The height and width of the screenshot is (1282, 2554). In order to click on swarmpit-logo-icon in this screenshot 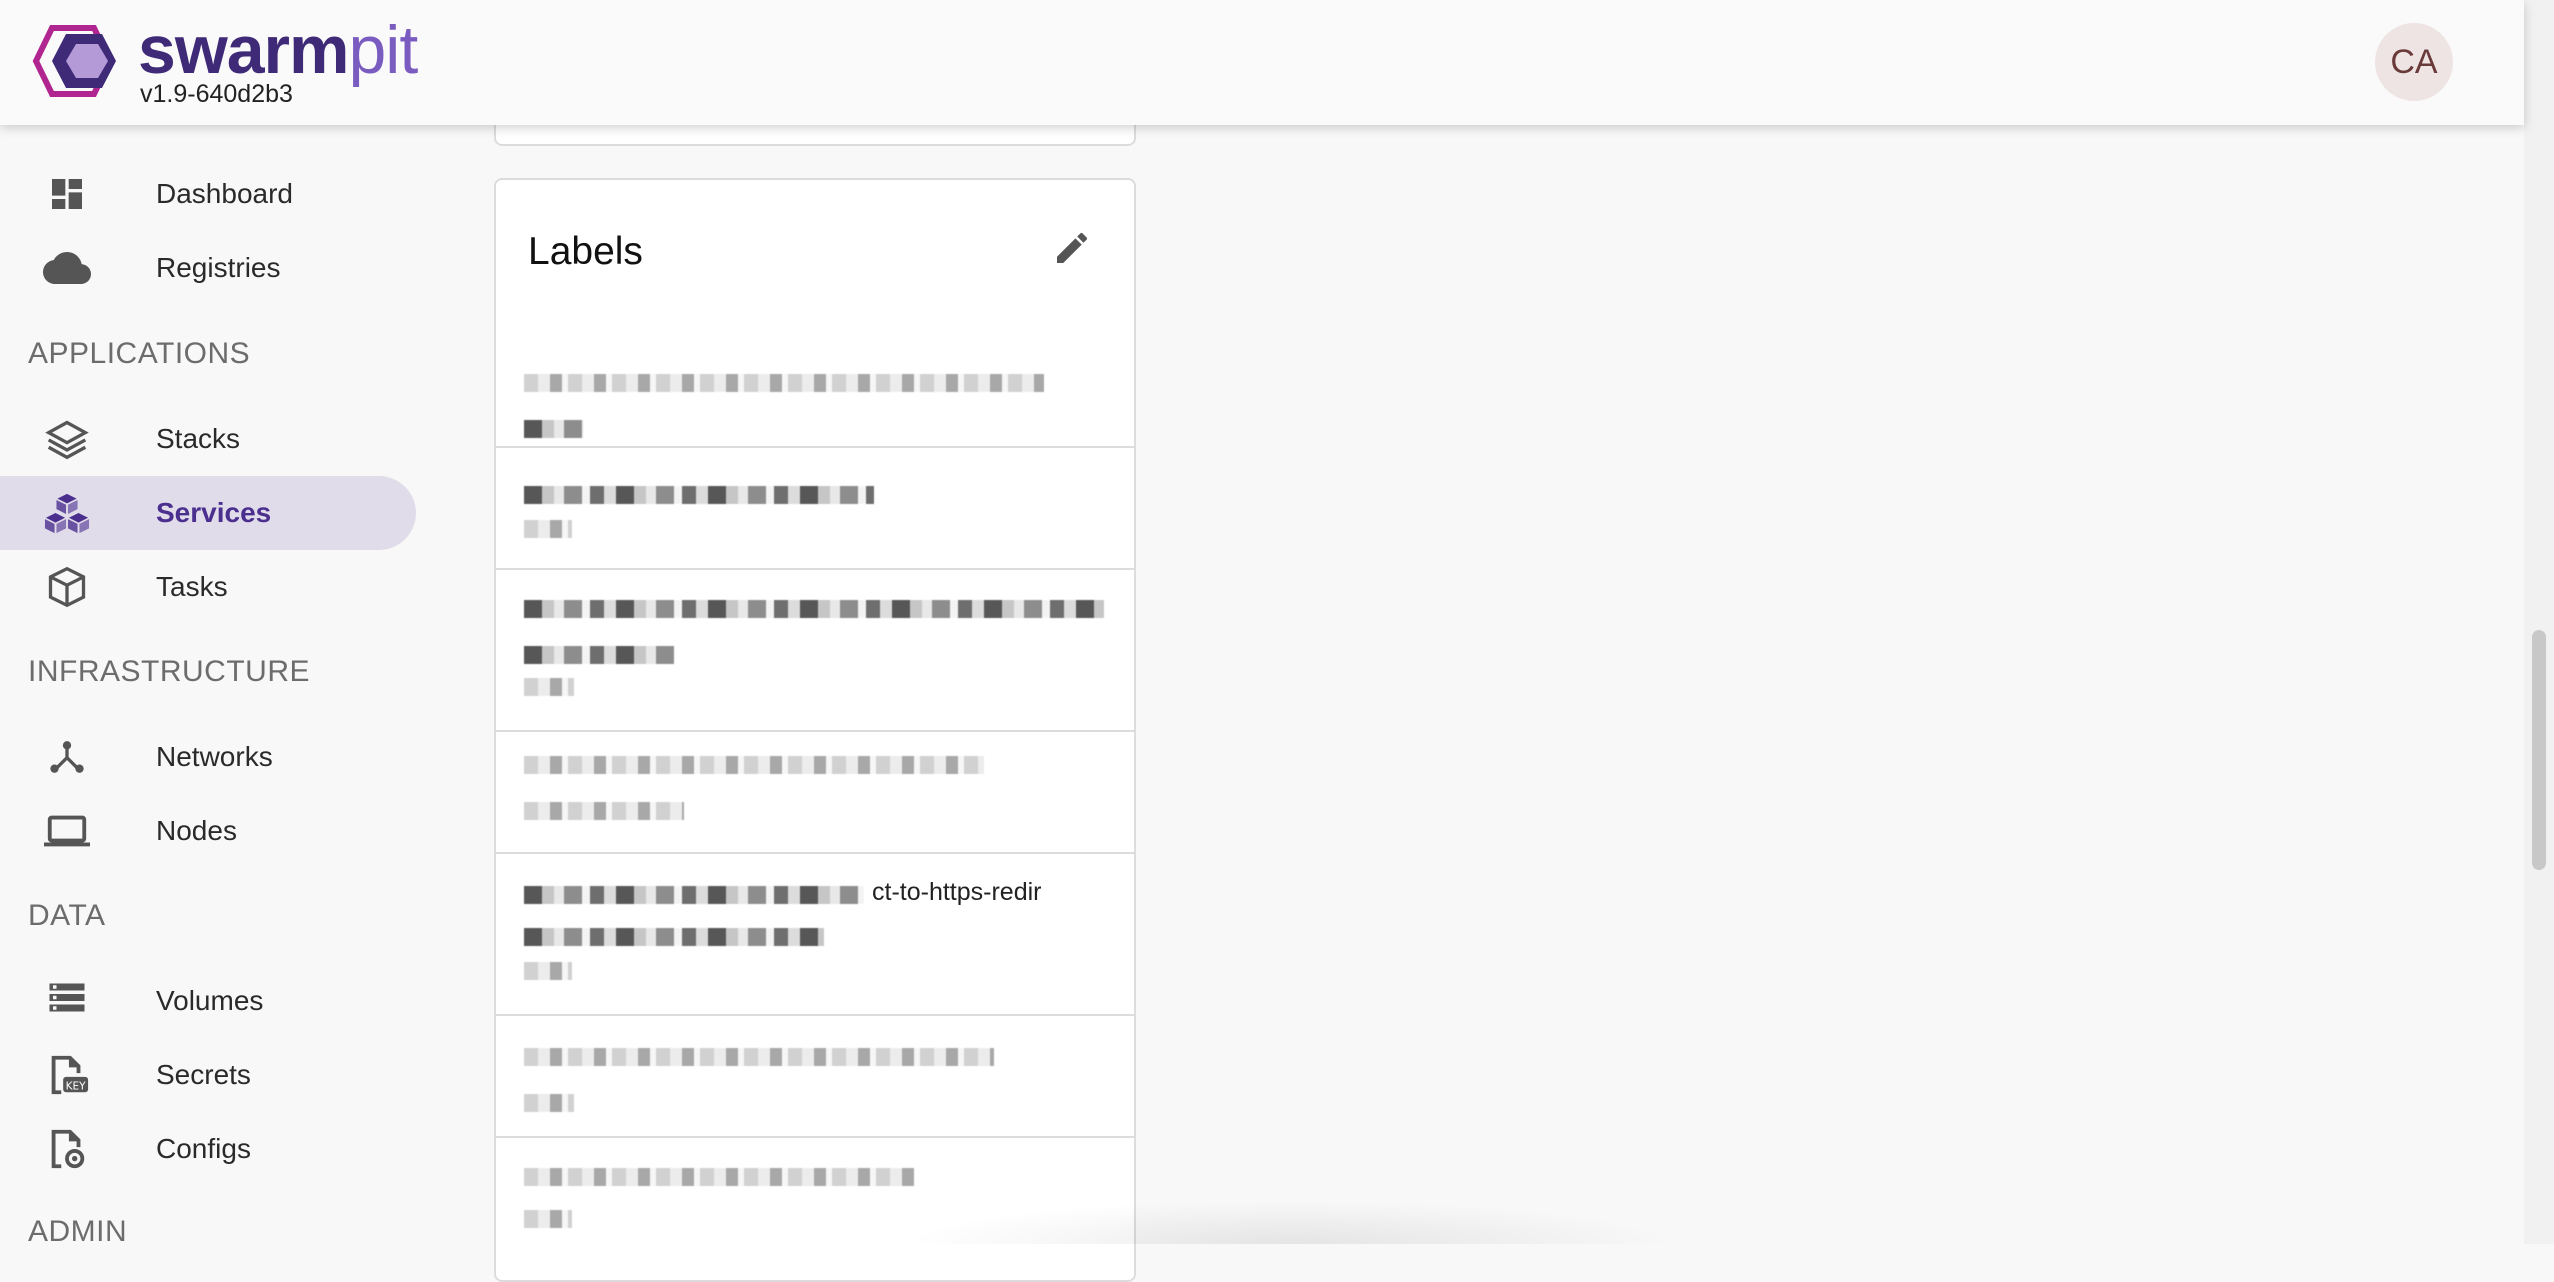, I will do `click(73, 61)`.